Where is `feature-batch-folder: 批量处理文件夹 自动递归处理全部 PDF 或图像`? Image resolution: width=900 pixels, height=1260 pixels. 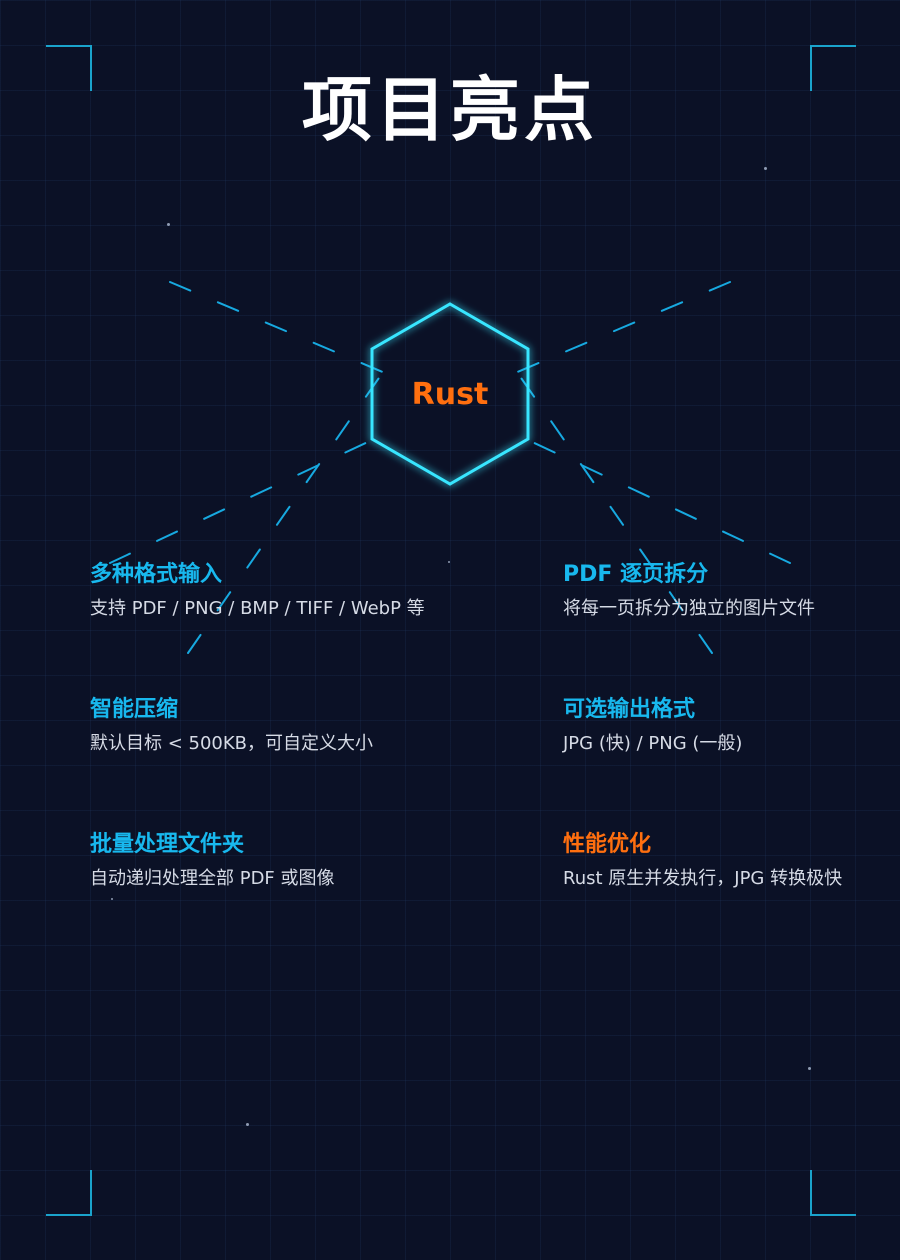 feature-batch-folder: 批量处理文件夹 自动递归处理全部 PDF 或图像 is located at coordinates (255, 861).